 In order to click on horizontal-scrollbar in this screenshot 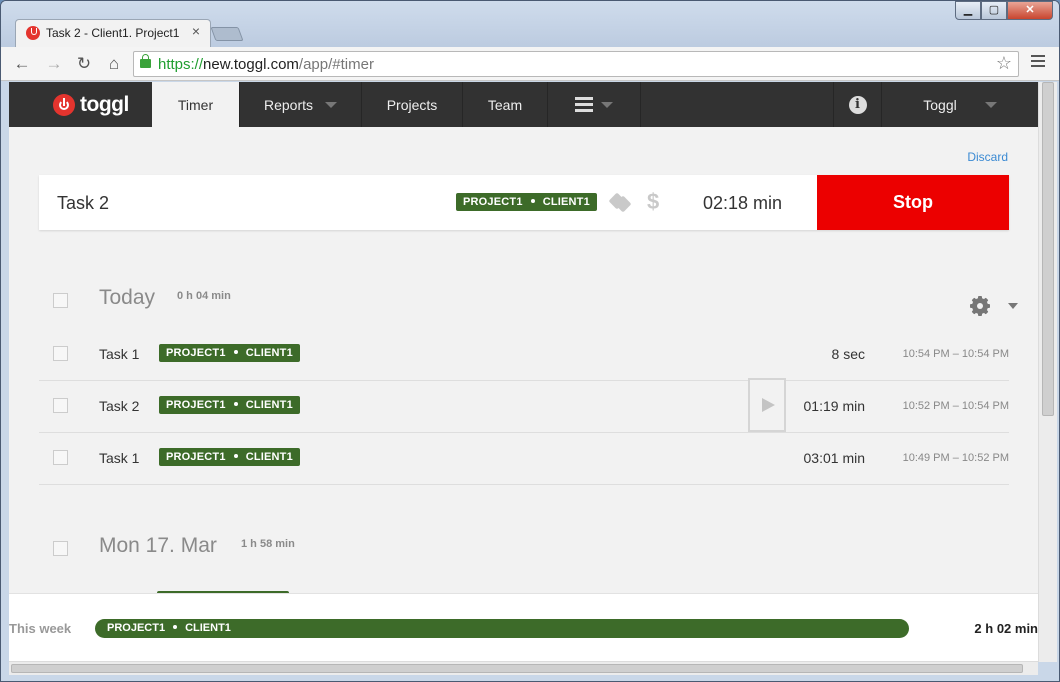, I will do `click(523, 668)`.